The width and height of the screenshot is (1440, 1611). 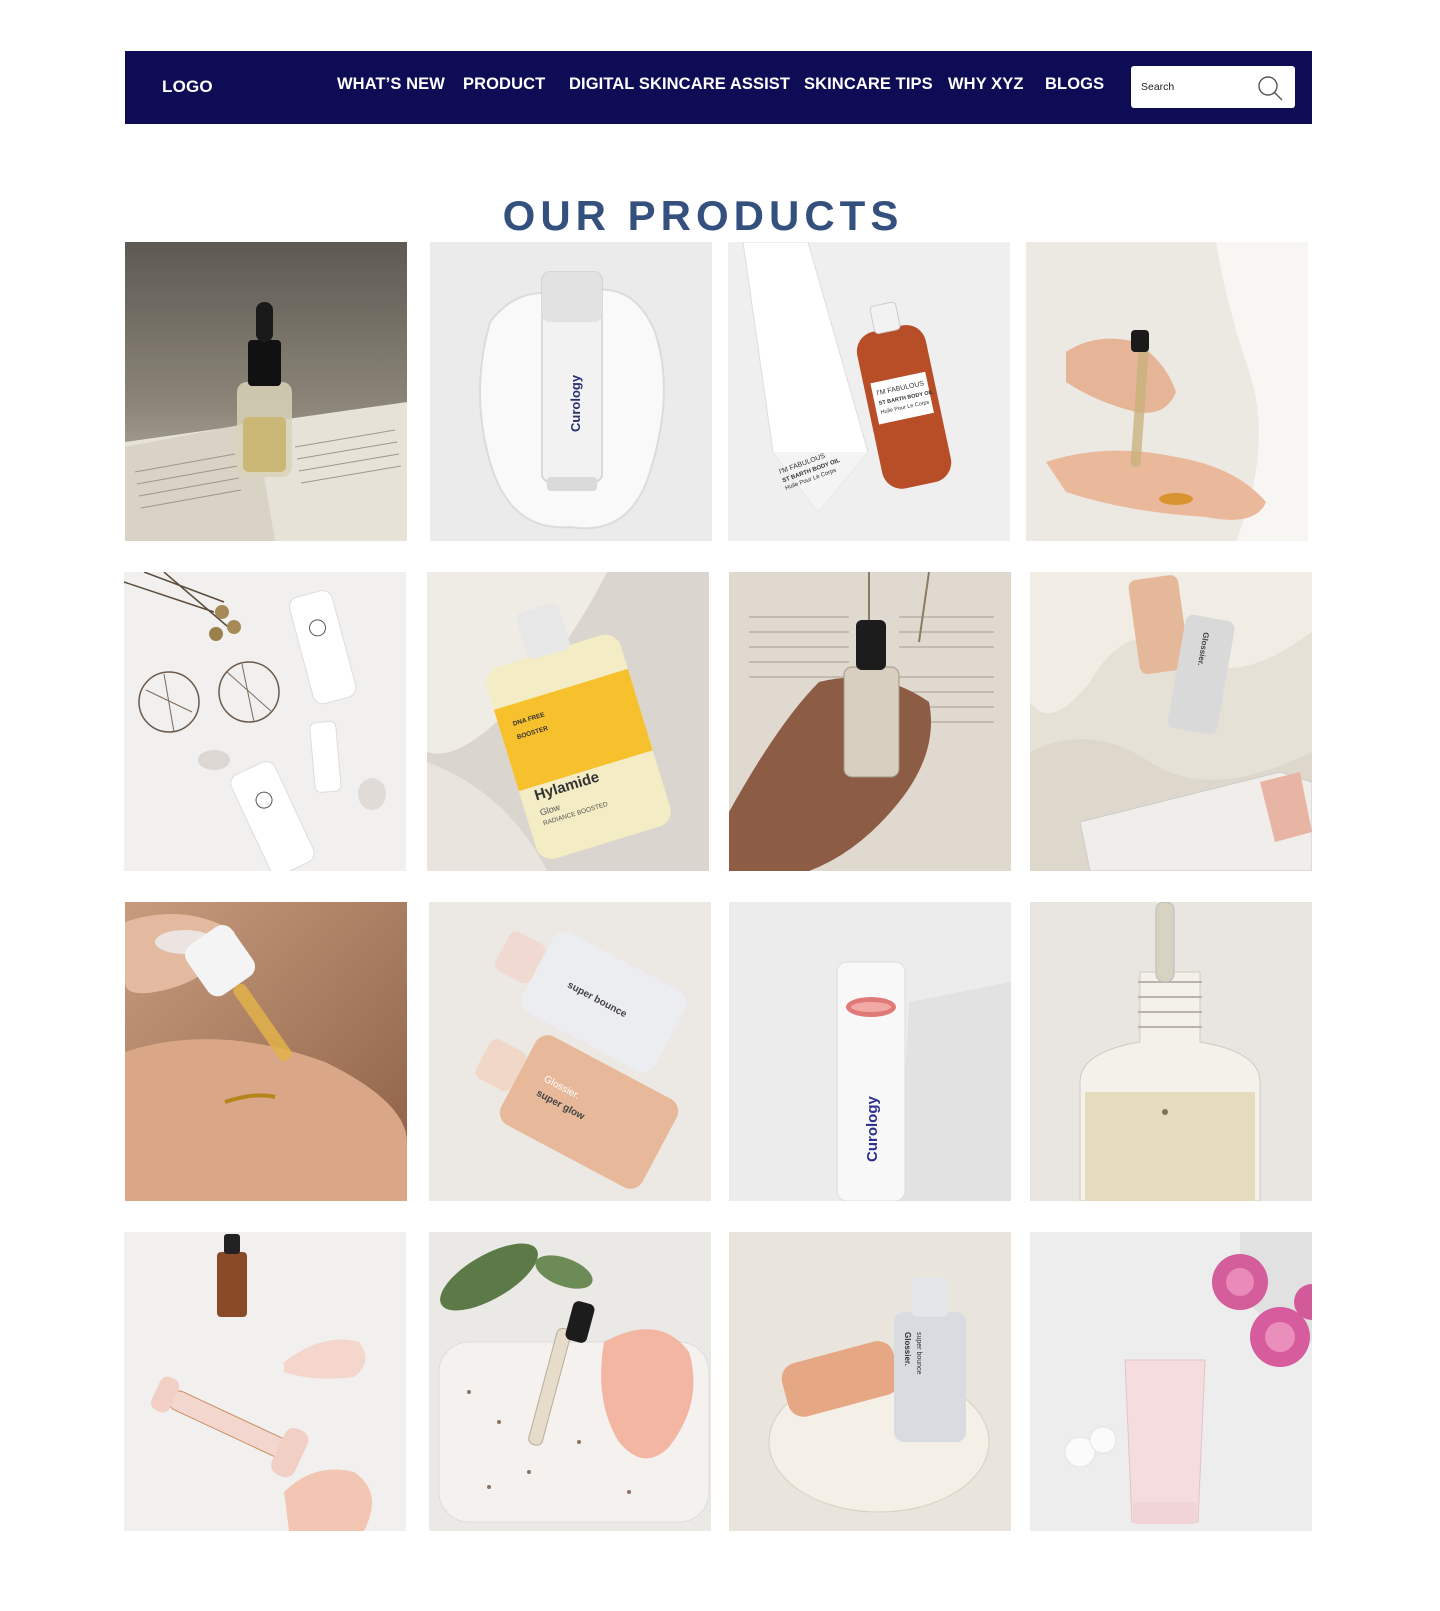 I want to click on curology-bottle-cream-image: Curology, so click(x=571, y=391).